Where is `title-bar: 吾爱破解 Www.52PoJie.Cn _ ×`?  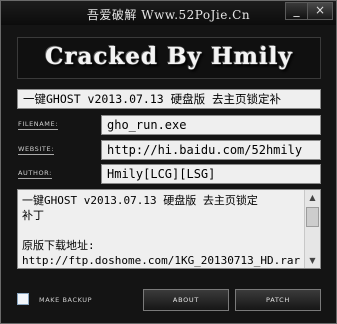
title-bar: 吾爱破解 Www.52PoJie.Cn _ × is located at coordinates (168, 13).